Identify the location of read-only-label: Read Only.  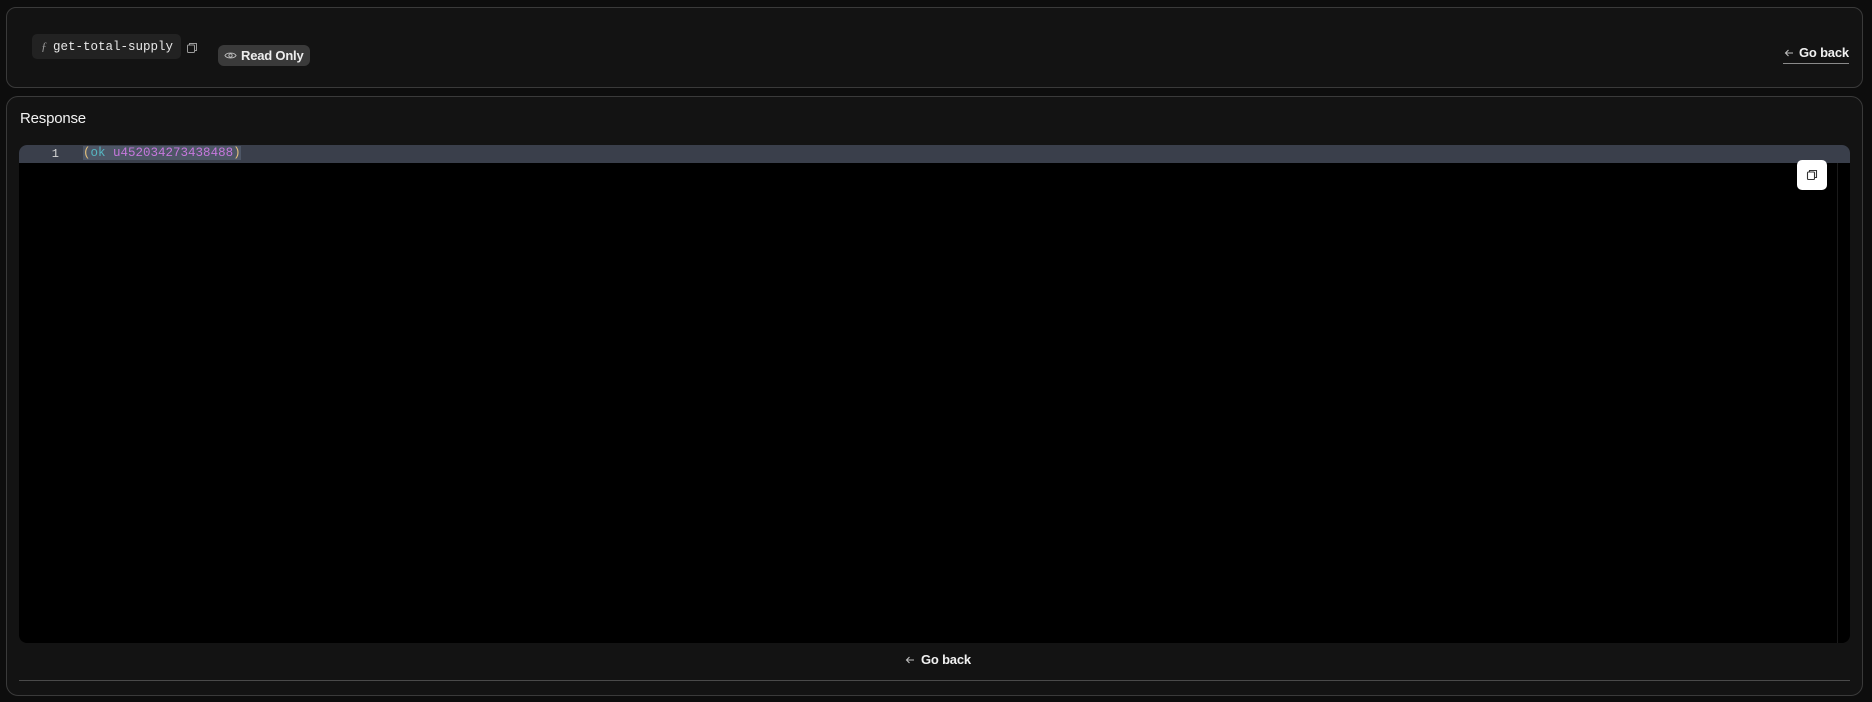
(272, 55).